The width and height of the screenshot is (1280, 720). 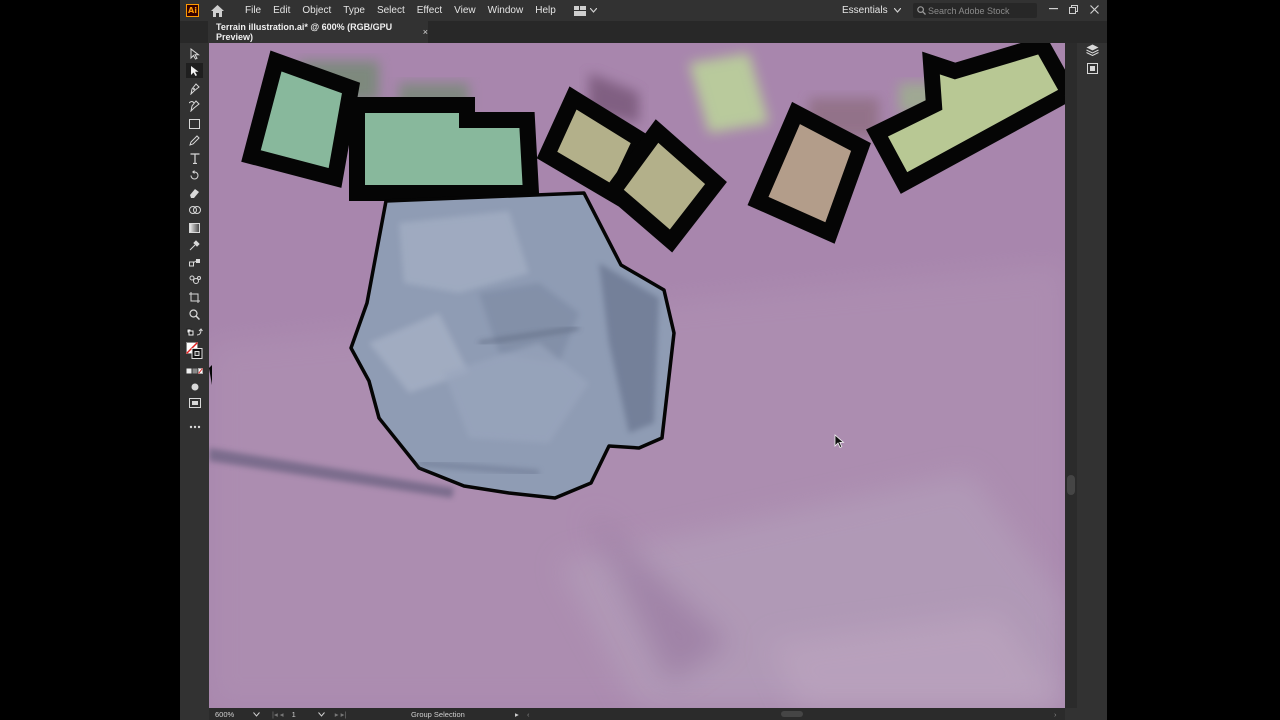 I want to click on menu-type: Type, so click(x=354, y=10).